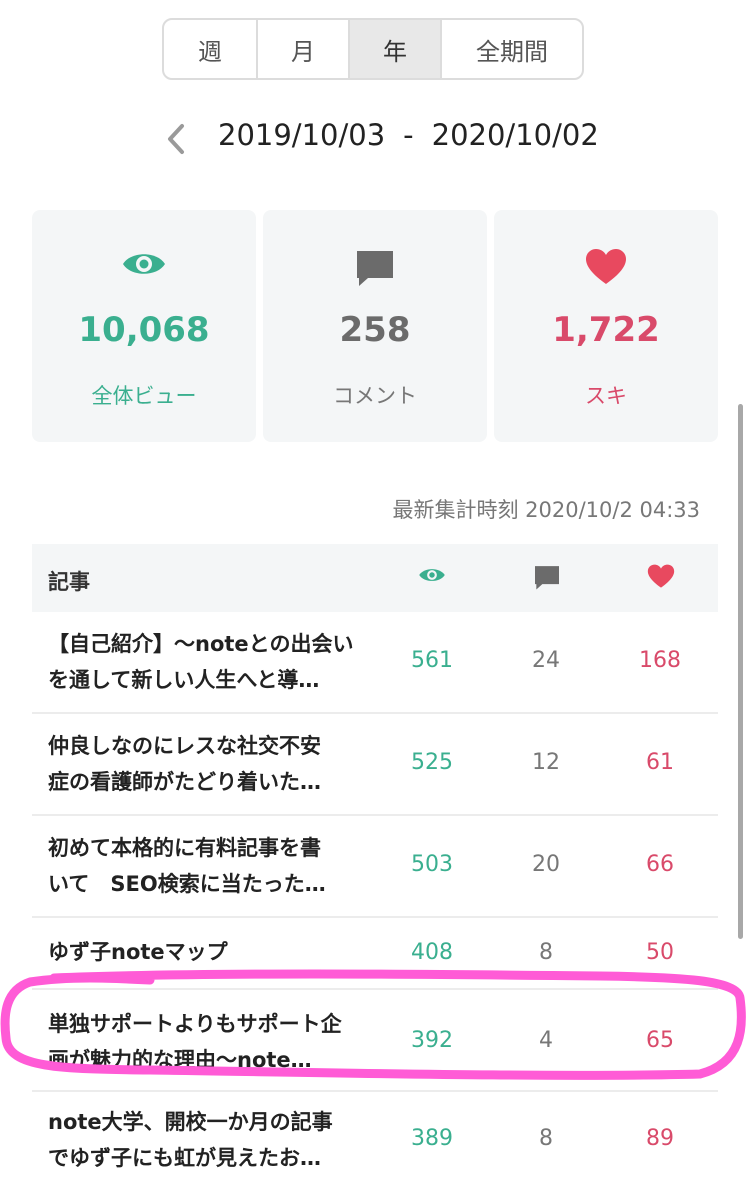 This screenshot has width=750, height=1192. What do you see at coordinates (660, 762) in the screenshot?
I see `row-likes: 61` at bounding box center [660, 762].